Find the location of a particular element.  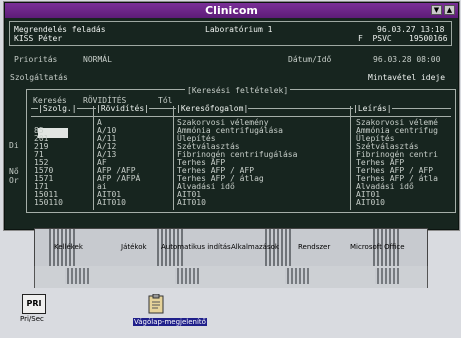

desktop-icon-prisec-label: Pri/Sec is located at coordinates (32, 319).